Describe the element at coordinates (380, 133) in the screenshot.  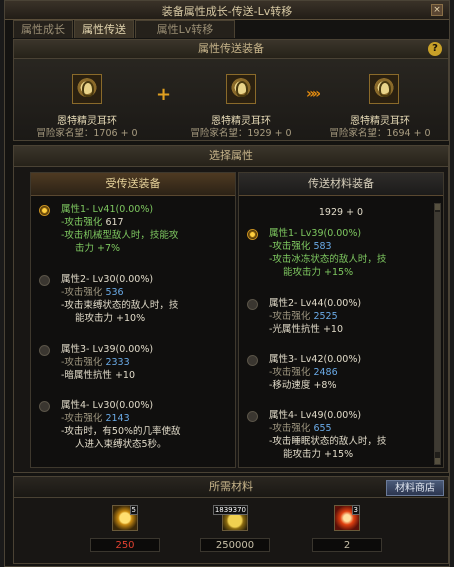
I see `item-fame-result: 冒险家名望：1694 + 0` at that location.